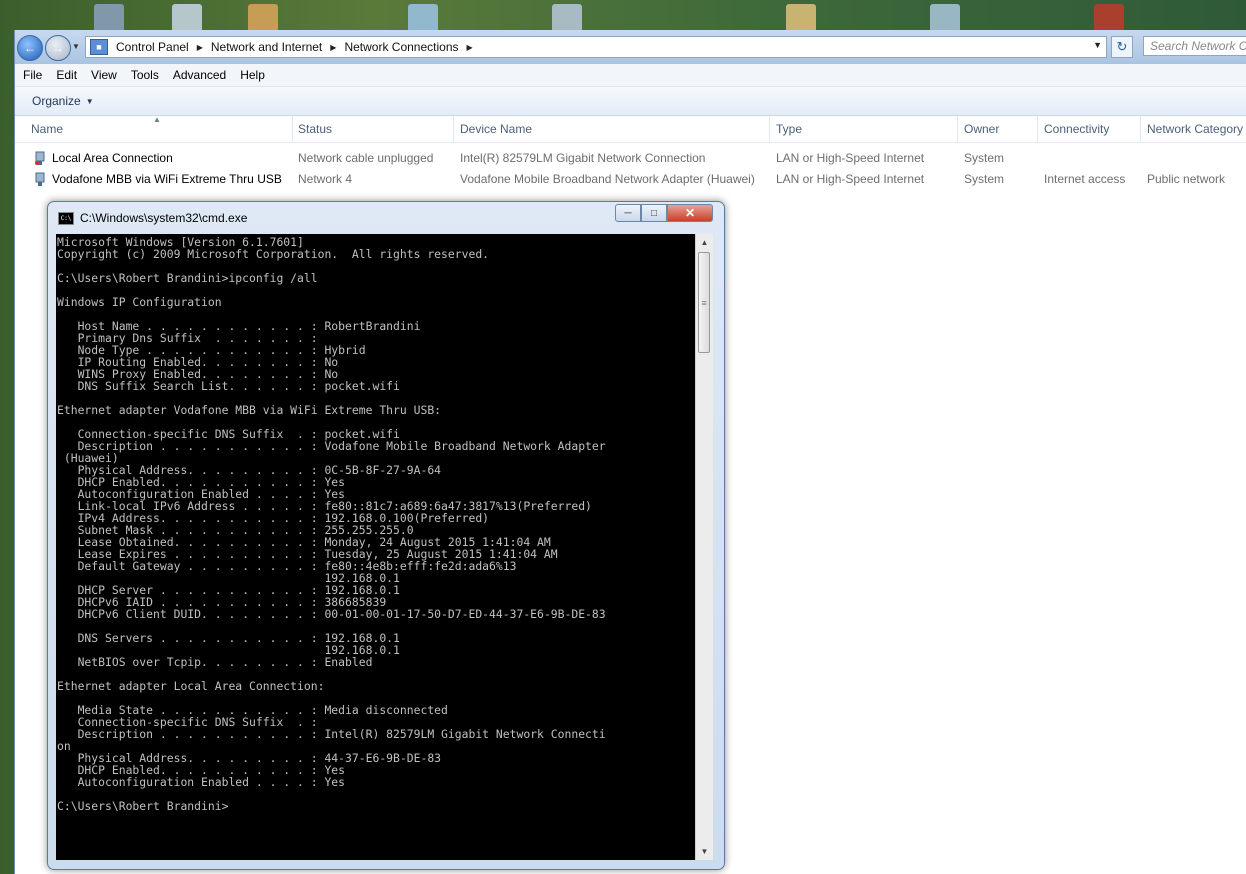 The height and width of the screenshot is (874, 1246). I want to click on scroll-thumb: ≡, so click(704, 302).